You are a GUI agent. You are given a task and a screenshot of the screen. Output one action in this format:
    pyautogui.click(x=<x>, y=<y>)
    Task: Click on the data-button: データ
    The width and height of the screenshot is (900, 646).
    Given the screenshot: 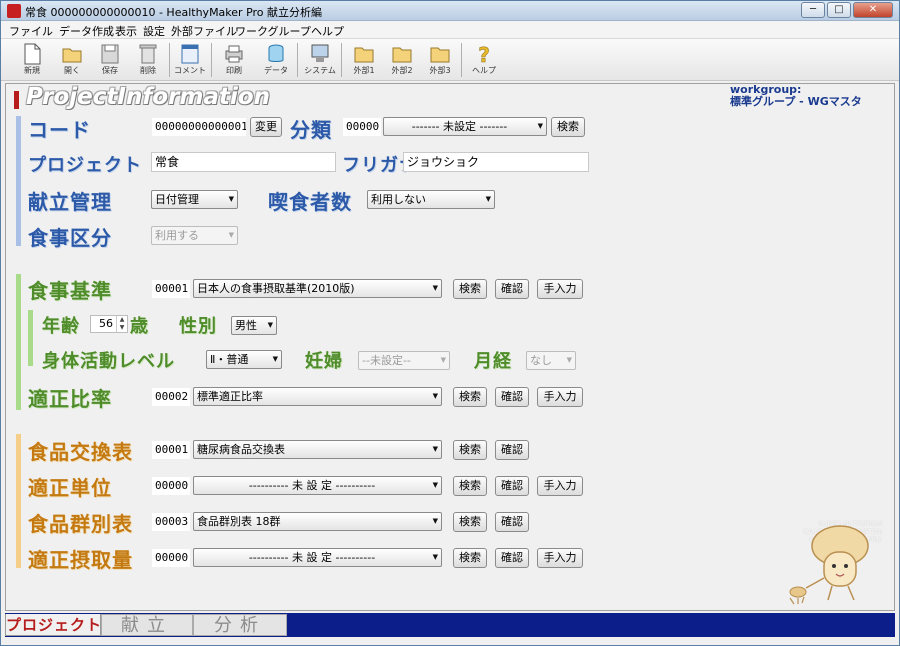 What is the action you would take?
    pyautogui.click(x=276, y=60)
    